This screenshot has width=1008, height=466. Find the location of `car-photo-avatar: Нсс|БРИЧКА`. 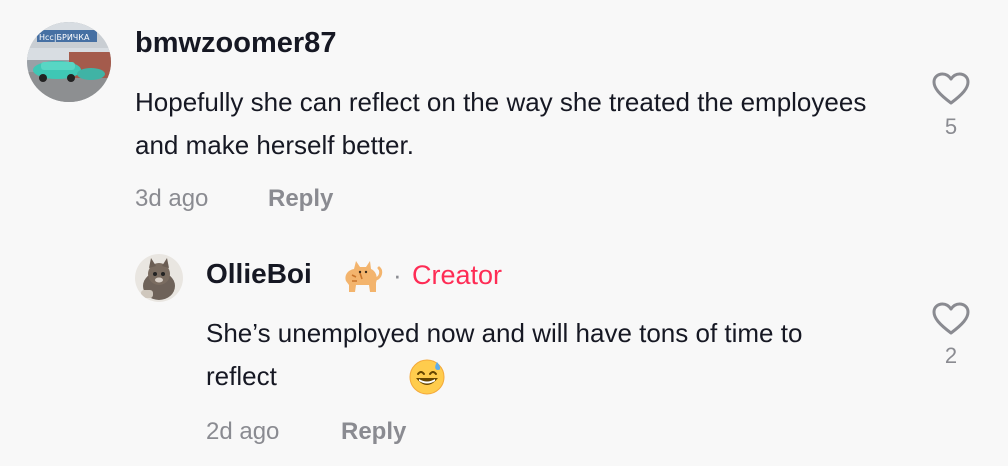

car-photo-avatar: Нсс|БРИЧКА is located at coordinates (69, 62).